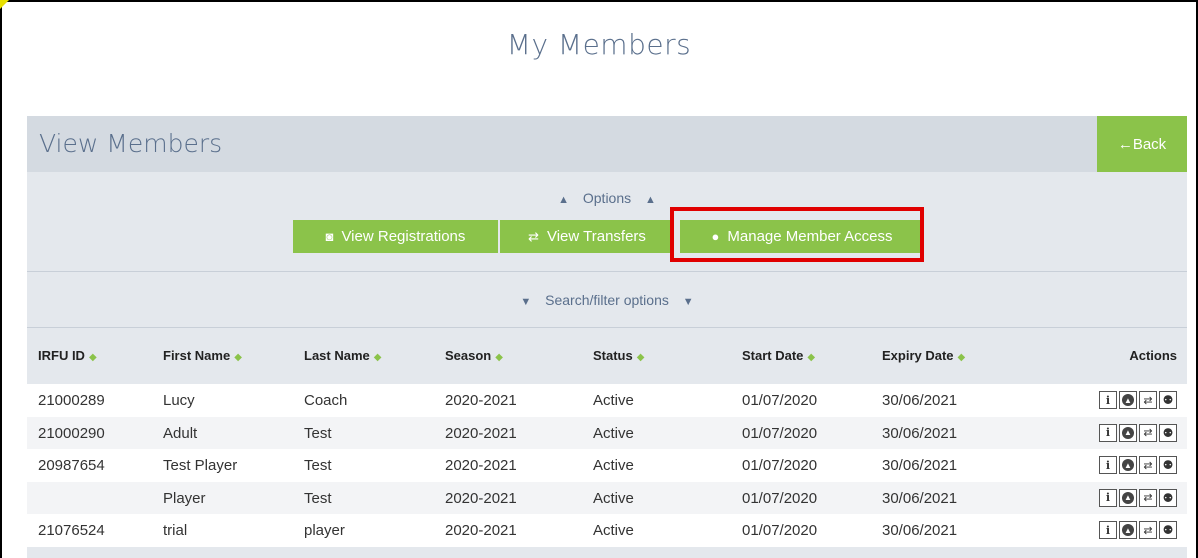  Describe the element at coordinates (324, 530) in the screenshot. I see `cell-last-name: player` at that location.